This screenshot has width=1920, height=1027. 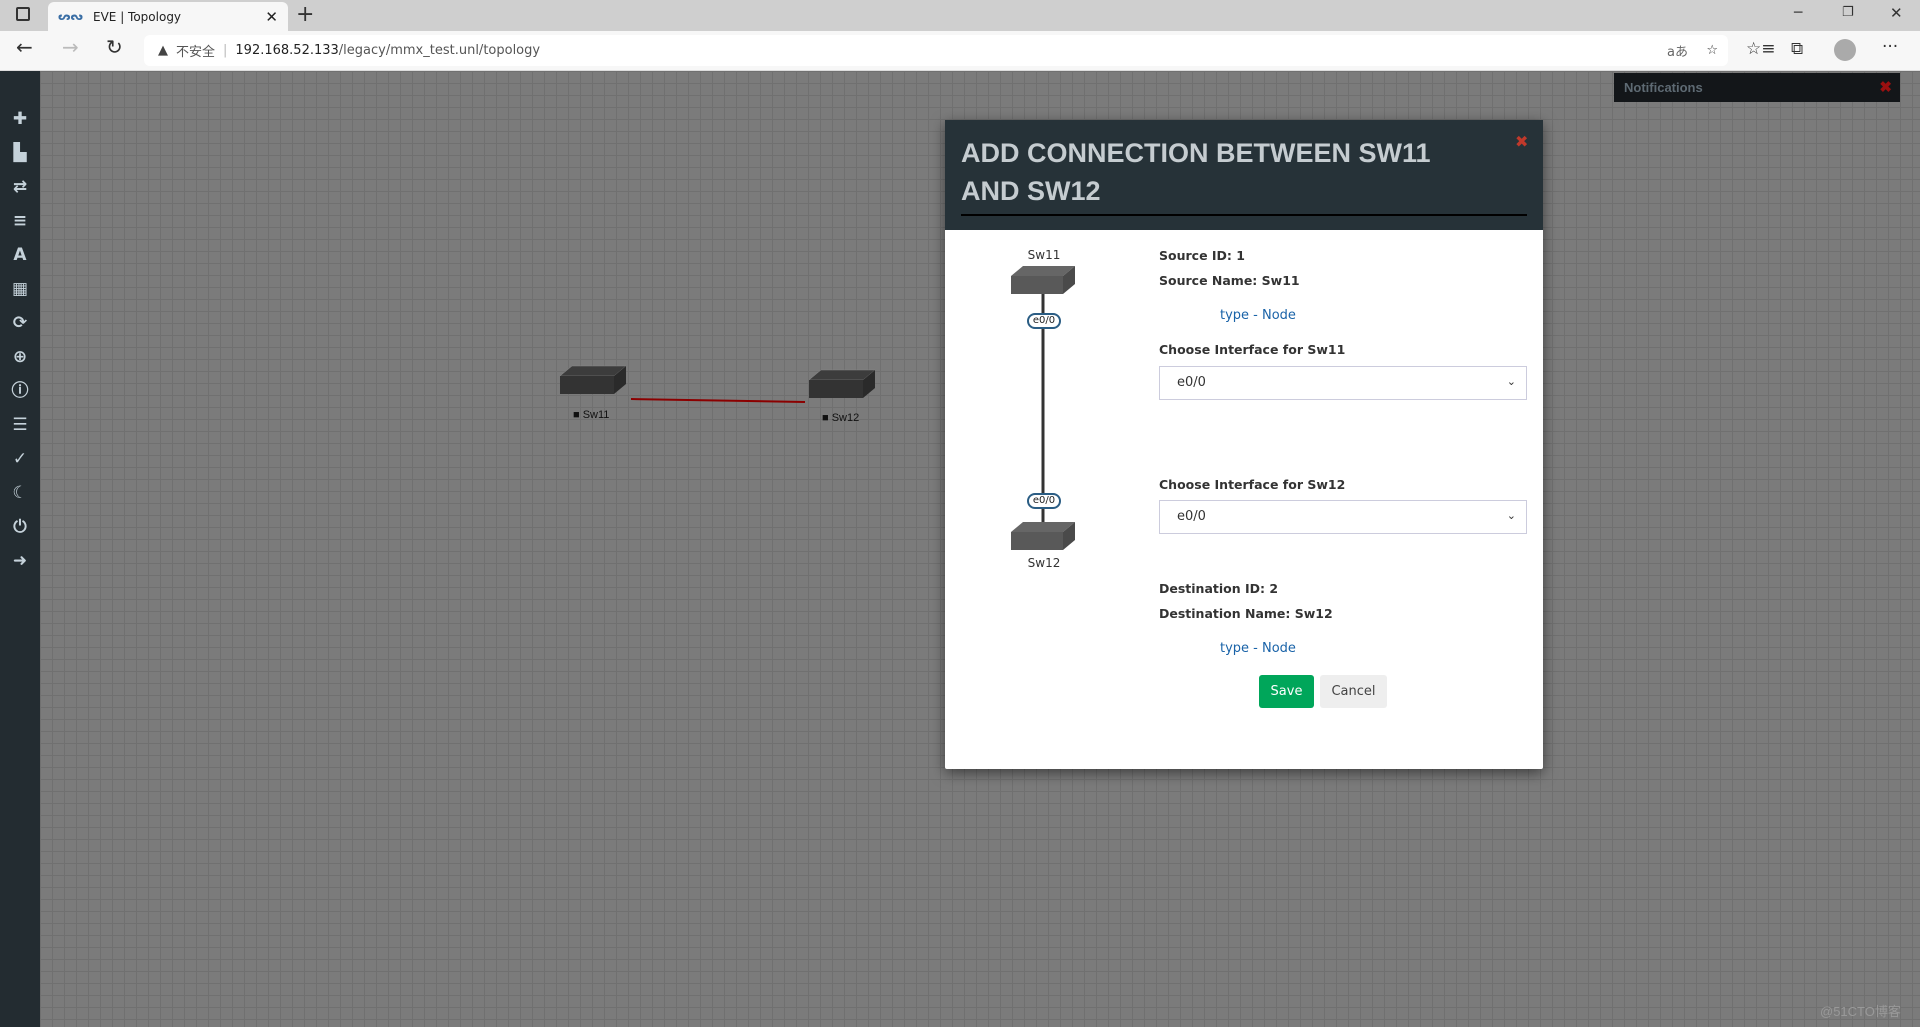 What do you see at coordinates (20, 119) in the screenshot?
I see `plus-icon: ✚` at bounding box center [20, 119].